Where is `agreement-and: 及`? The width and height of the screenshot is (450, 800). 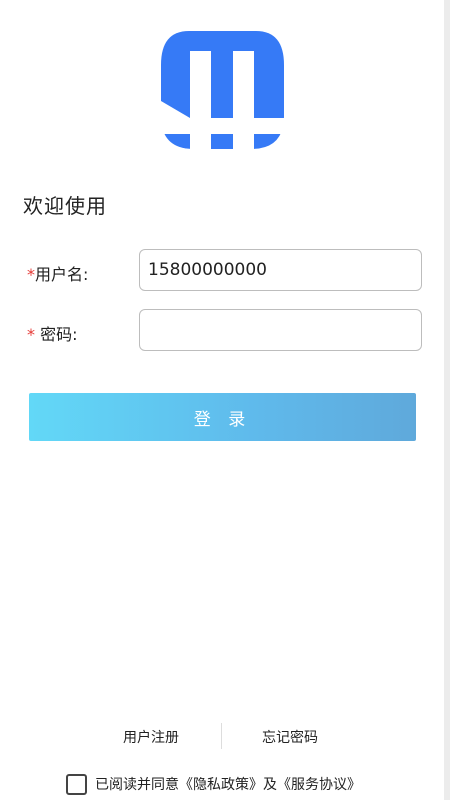
agreement-and: 及 is located at coordinates (270, 785).